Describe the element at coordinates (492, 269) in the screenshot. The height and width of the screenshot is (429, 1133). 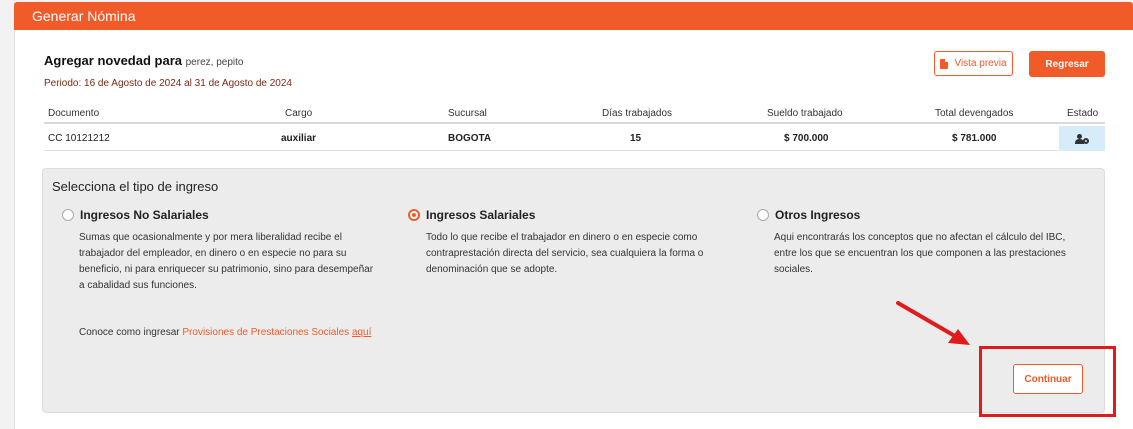
I see `desc-line: denominación que se adopte.` at that location.